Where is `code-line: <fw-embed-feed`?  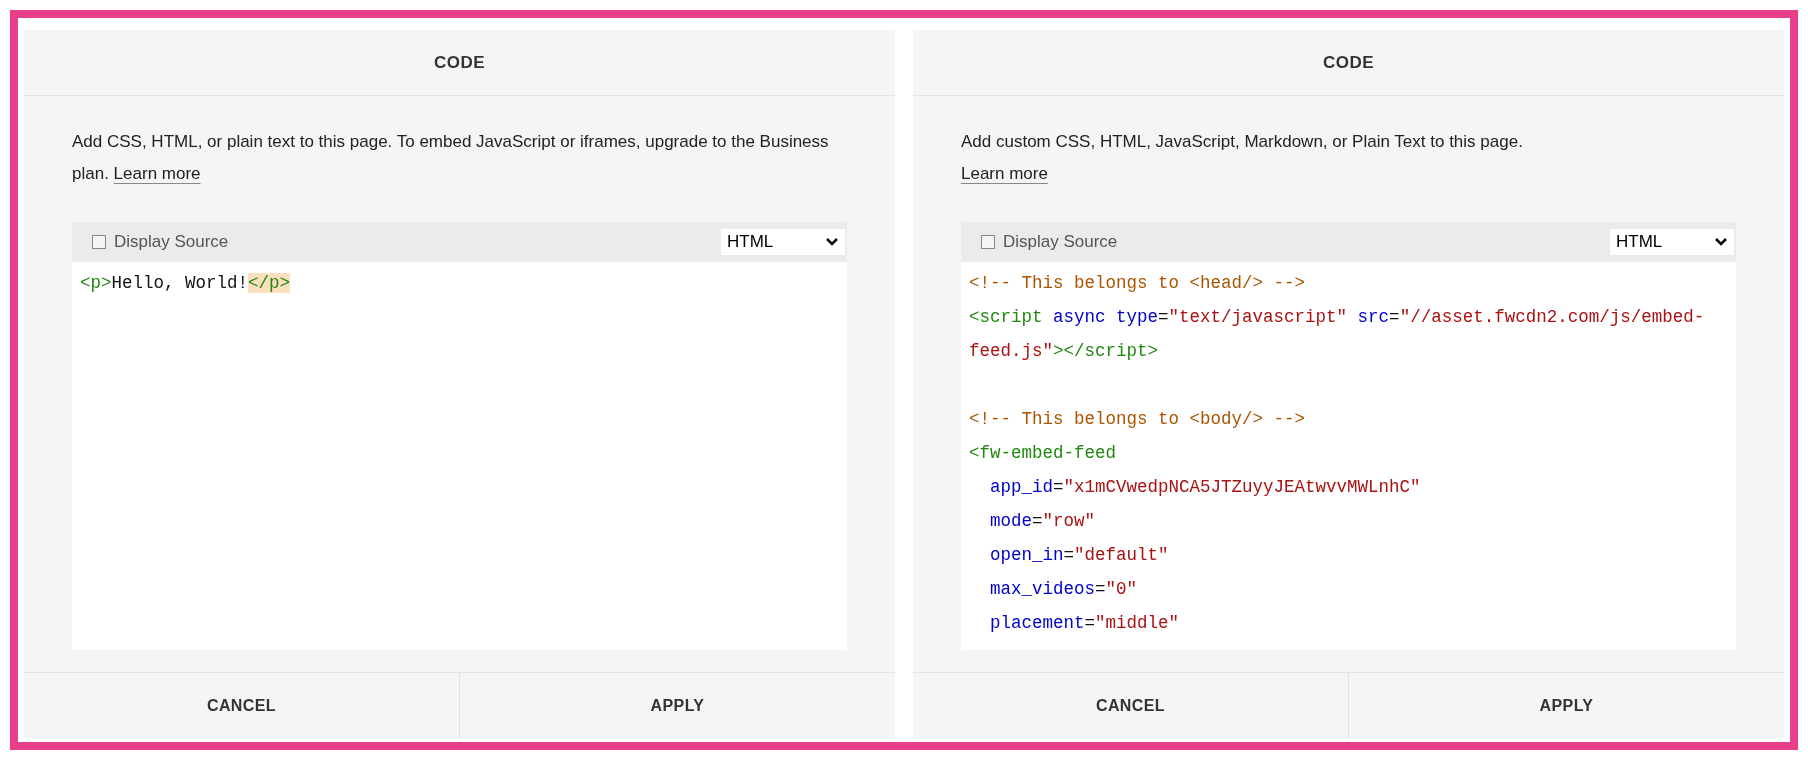 code-line: <fw-embed-feed is located at coordinates (1043, 453).